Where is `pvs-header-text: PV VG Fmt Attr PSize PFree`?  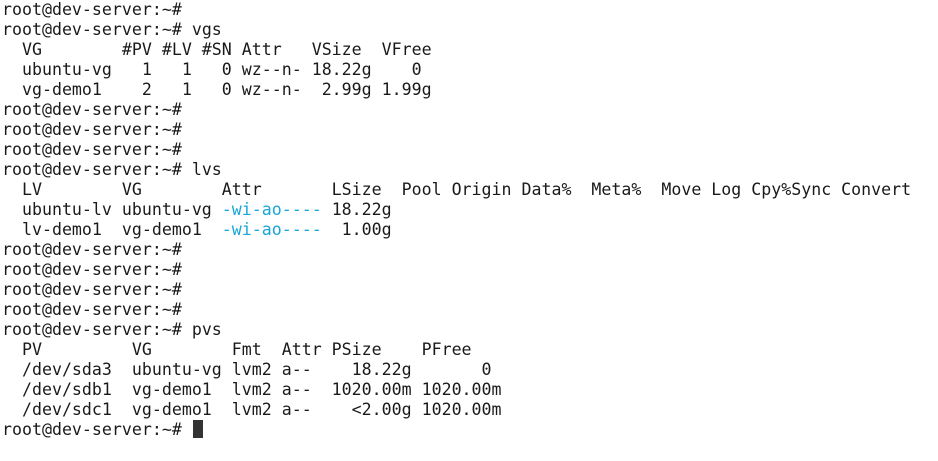 pvs-header-text: PV VG Fmt Attr PSize PFree is located at coordinates (237, 349).